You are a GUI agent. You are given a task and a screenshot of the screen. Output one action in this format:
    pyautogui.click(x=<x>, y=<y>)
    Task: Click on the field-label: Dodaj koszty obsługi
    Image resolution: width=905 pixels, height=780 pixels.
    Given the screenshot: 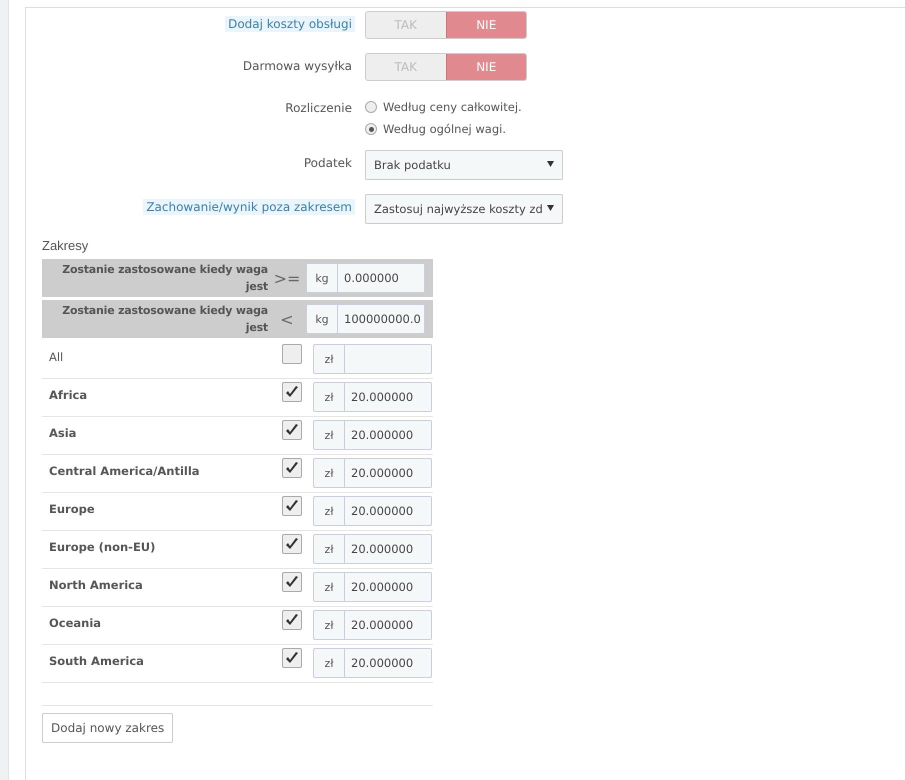 What is the action you would take?
    pyautogui.click(x=290, y=24)
    